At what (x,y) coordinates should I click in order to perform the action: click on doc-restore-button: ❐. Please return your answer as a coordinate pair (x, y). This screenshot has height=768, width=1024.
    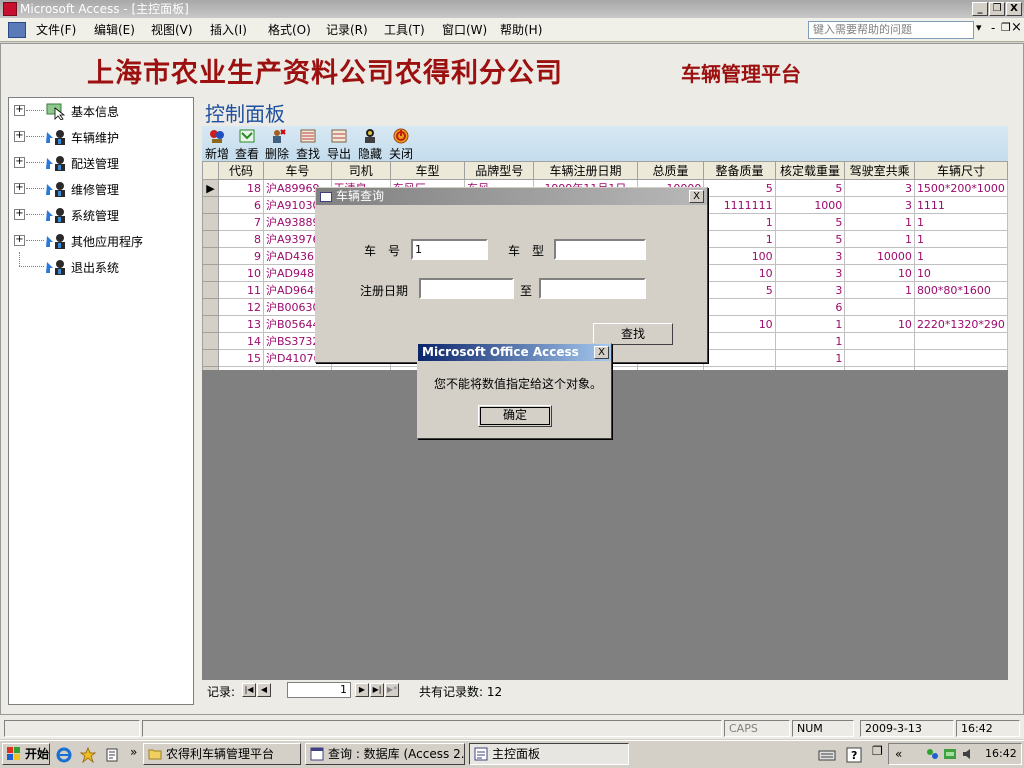
    Looking at the image, I should click on (1006, 27).